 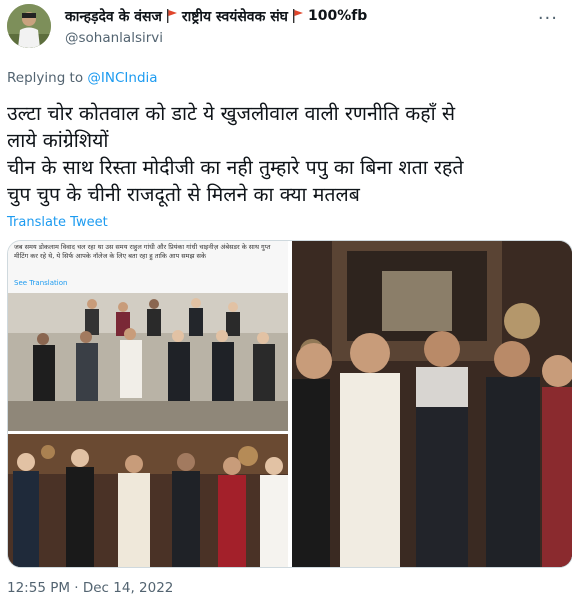 I want to click on avatar, so click(x=29, y=26).